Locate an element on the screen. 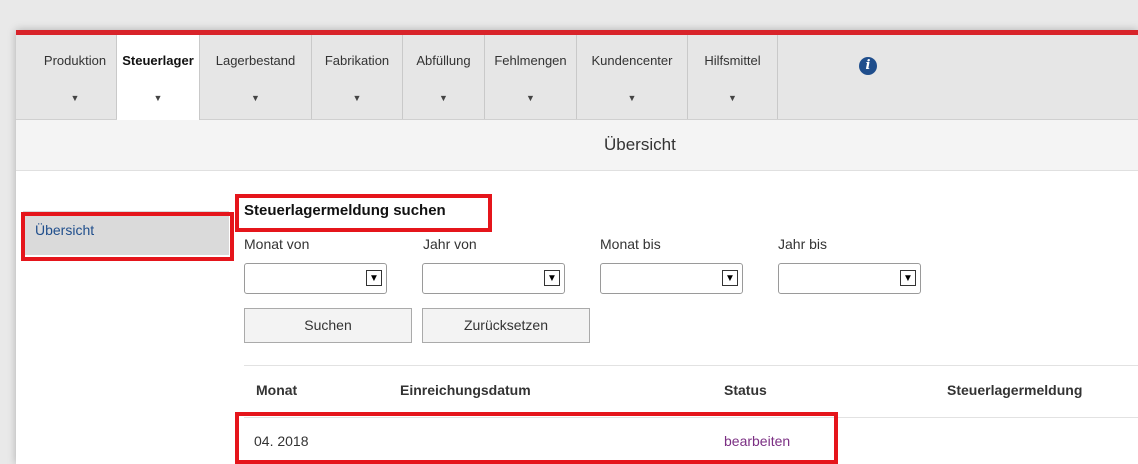  divider is located at coordinates (691, 365).